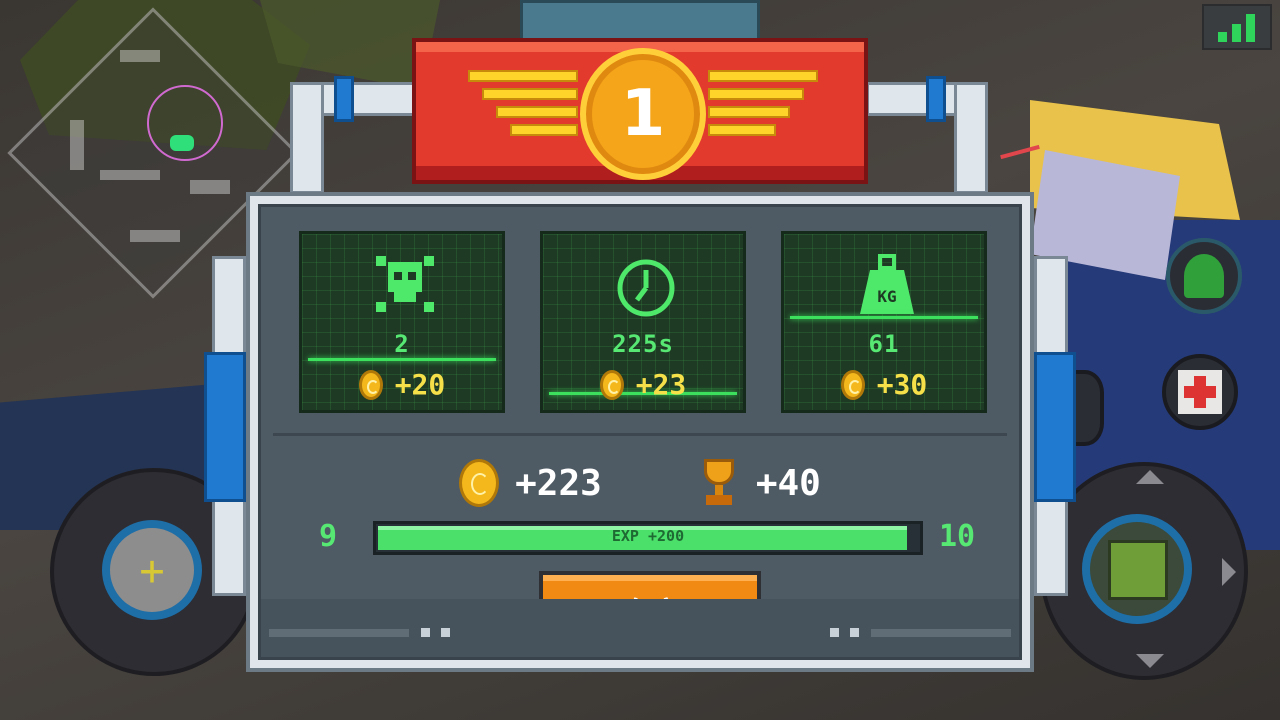 This screenshot has height=720, width=1280. Describe the element at coordinates (1150, 661) in the screenshot. I see `arrow-down-icon` at that location.